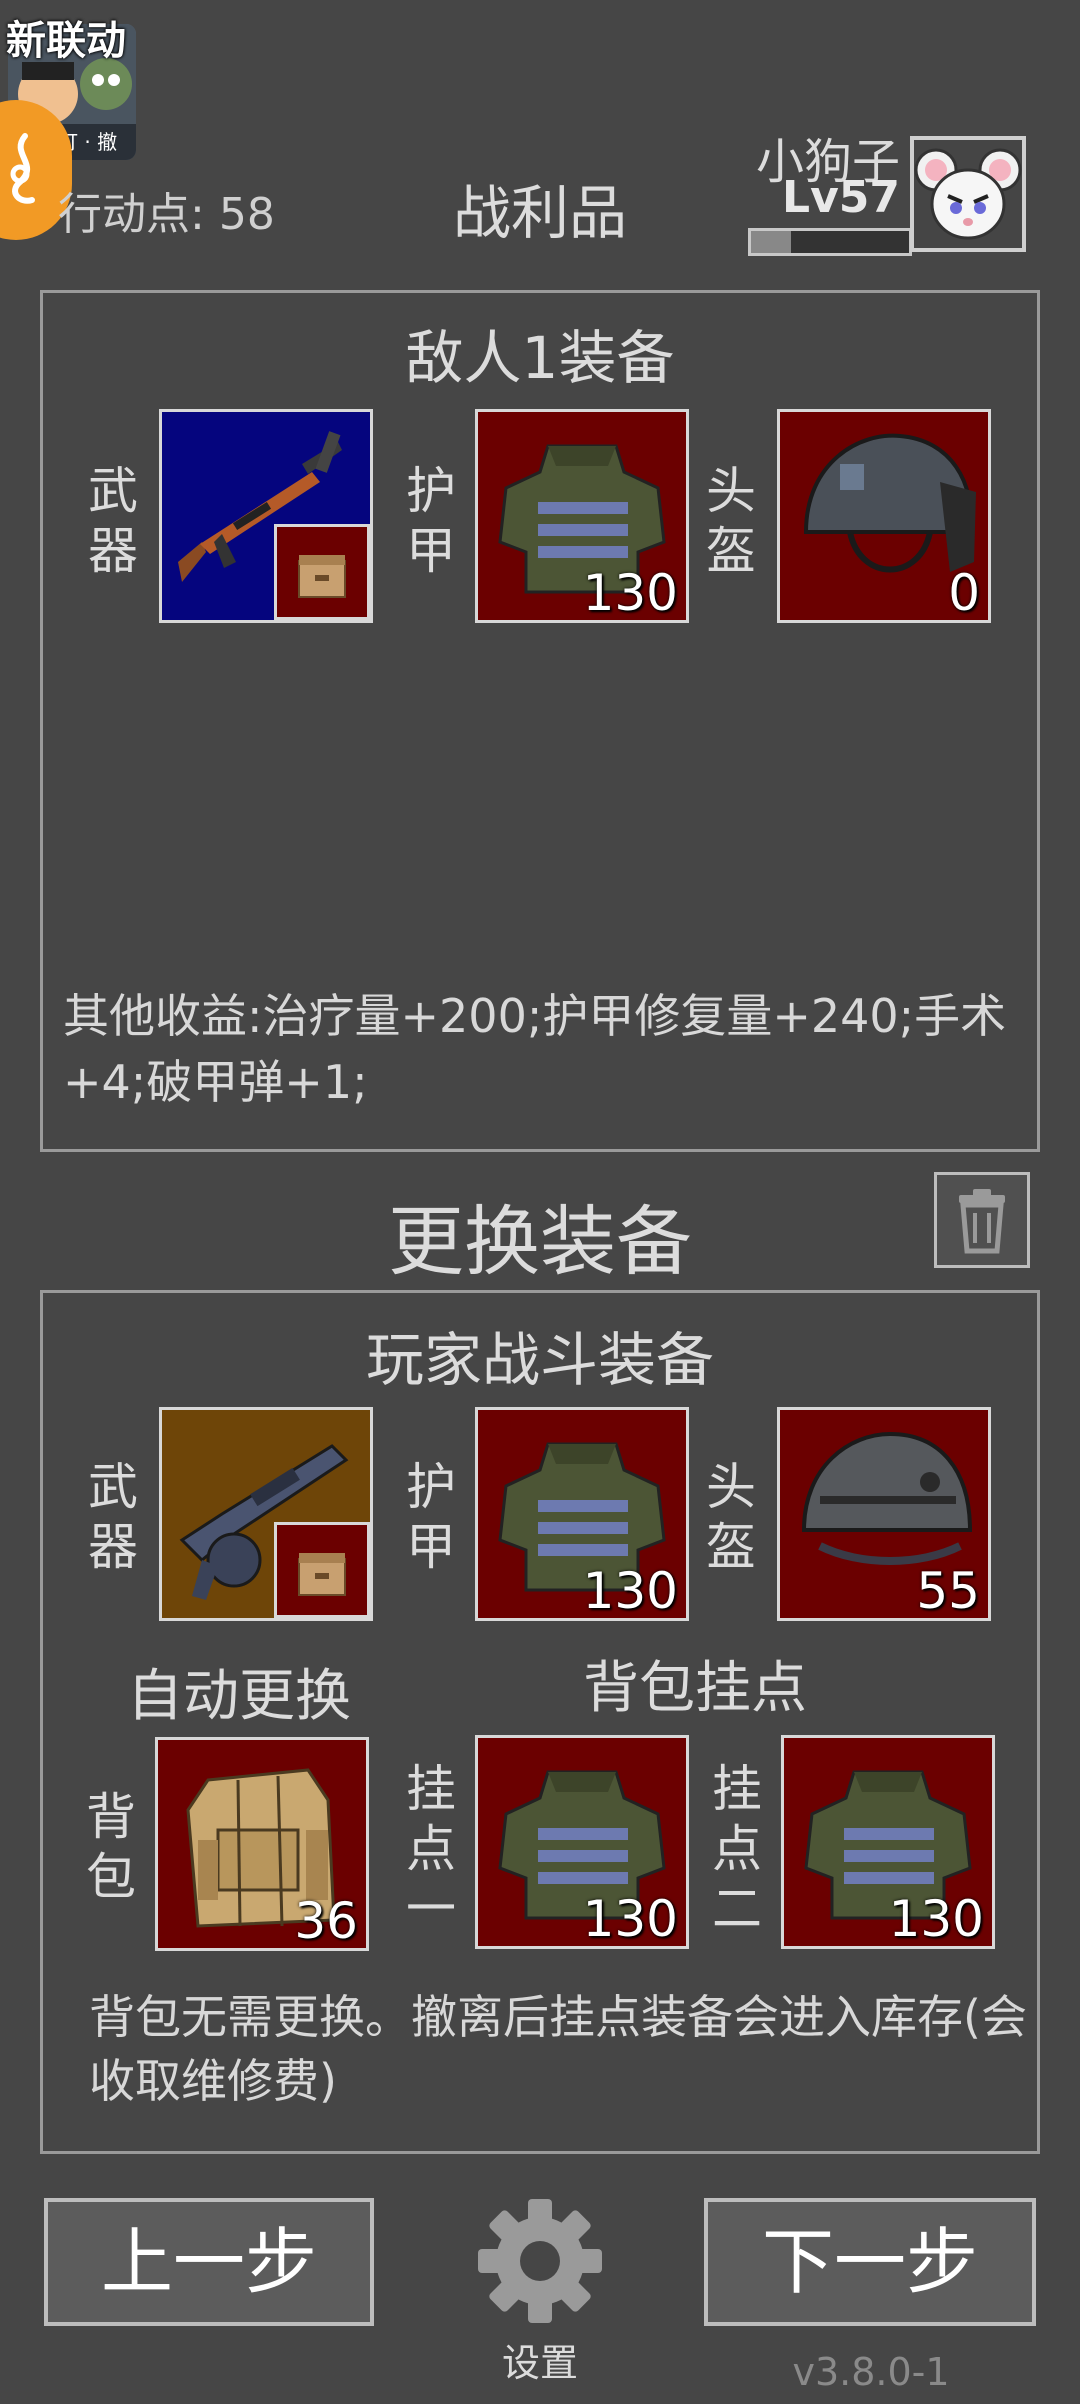 The width and height of the screenshot is (1080, 2404). I want to click on next-step-button: 下一步, so click(870, 2262).